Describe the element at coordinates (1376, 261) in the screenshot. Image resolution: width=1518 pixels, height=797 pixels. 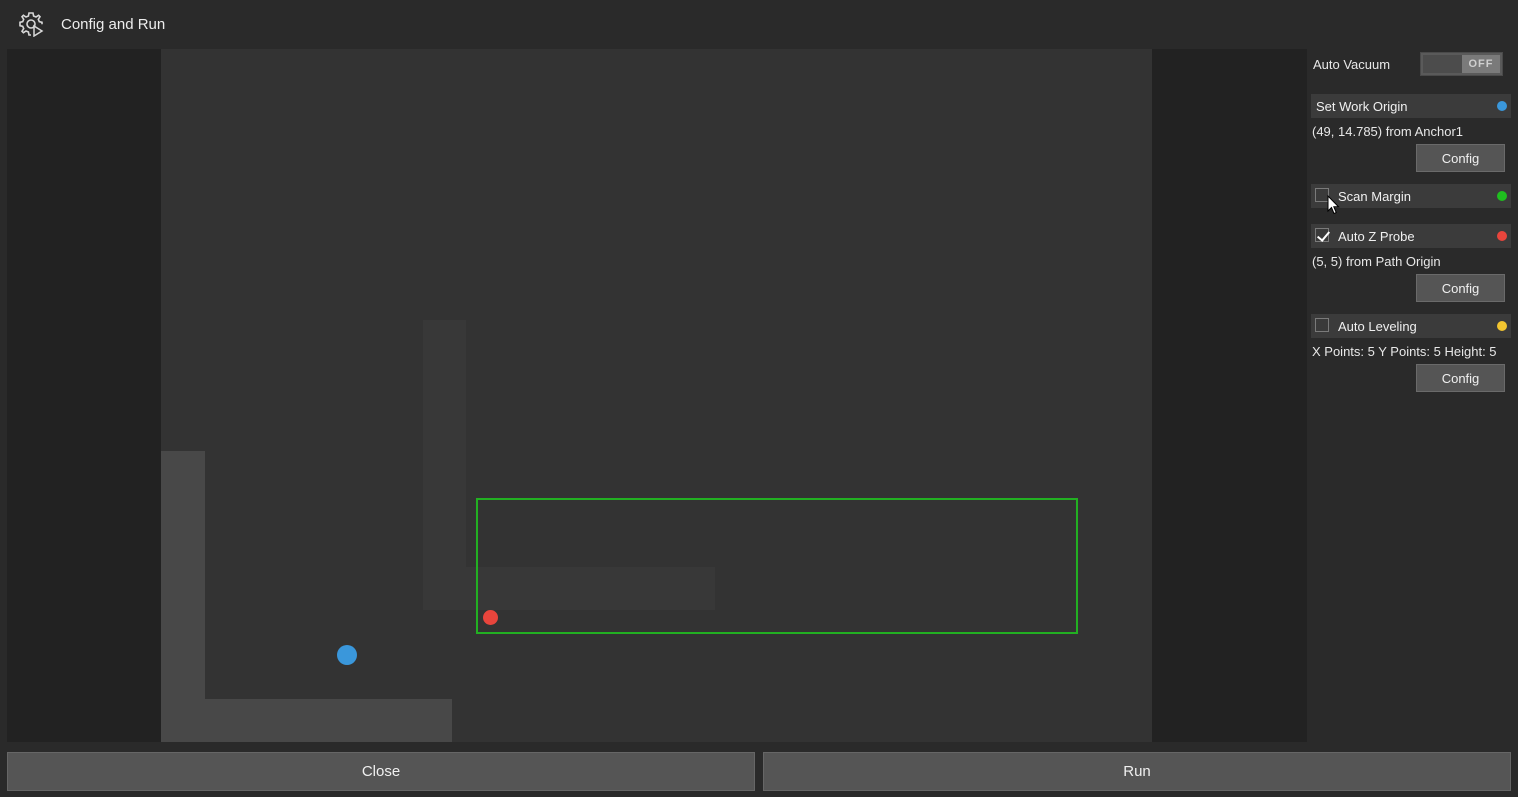
I see `z-probe-info: (5, 5) from Path Origin` at that location.